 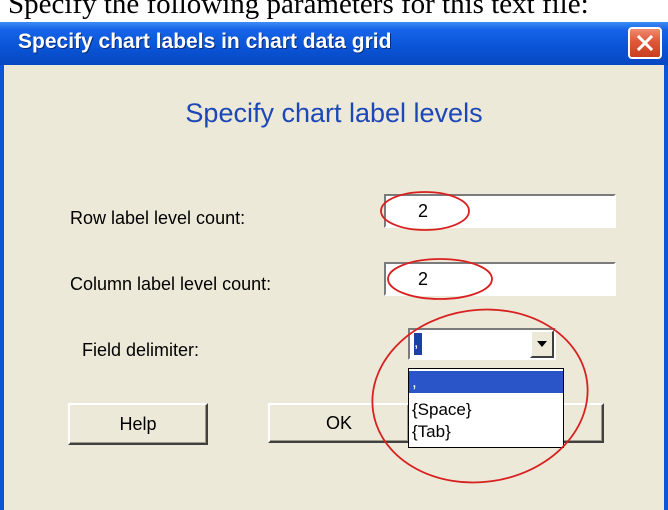 What do you see at coordinates (486, 382) in the screenshot?
I see `dropdown-option-comma: ,` at bounding box center [486, 382].